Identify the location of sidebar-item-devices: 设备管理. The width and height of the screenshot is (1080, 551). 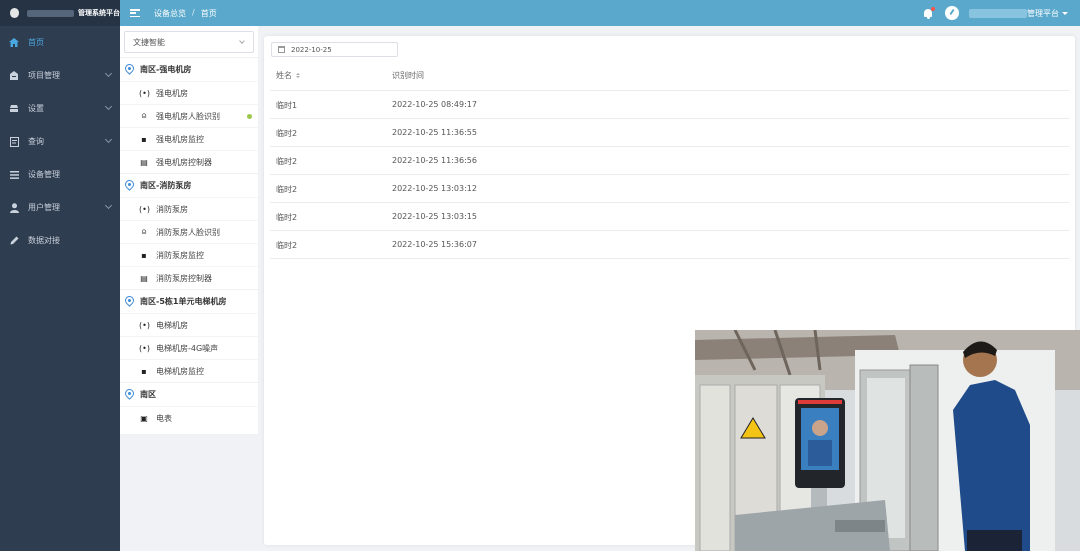
(60, 174).